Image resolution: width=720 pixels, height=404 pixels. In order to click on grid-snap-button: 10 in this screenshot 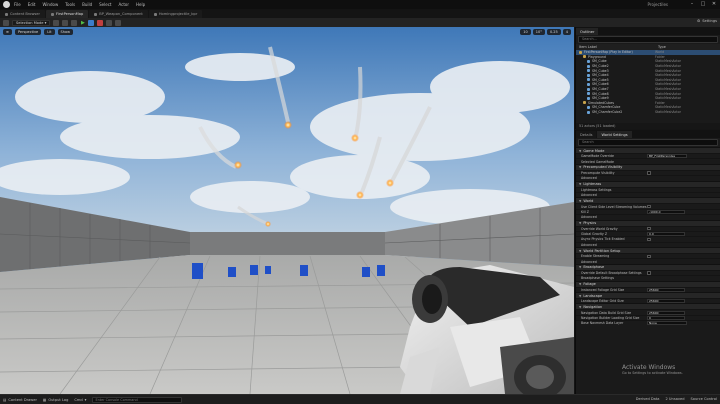, I will do `click(525, 32)`.